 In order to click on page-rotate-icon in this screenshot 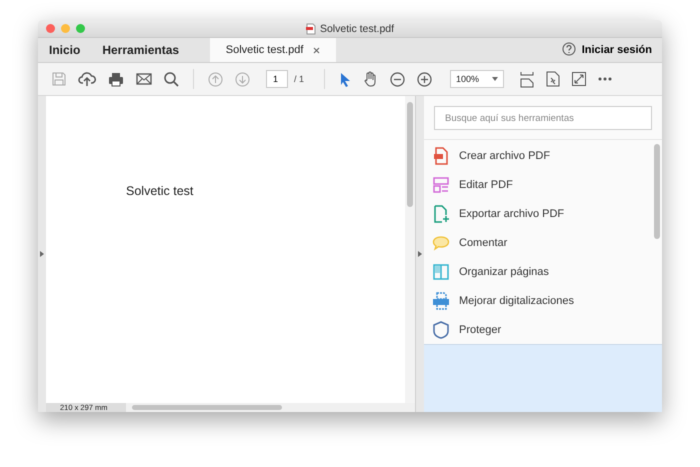, I will do `click(553, 79)`.